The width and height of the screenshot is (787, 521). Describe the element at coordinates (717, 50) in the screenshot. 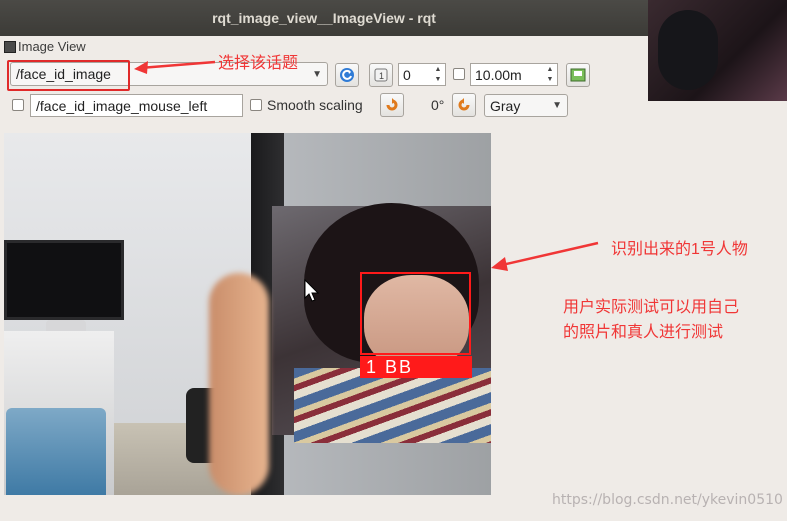

I see `background-photo` at that location.